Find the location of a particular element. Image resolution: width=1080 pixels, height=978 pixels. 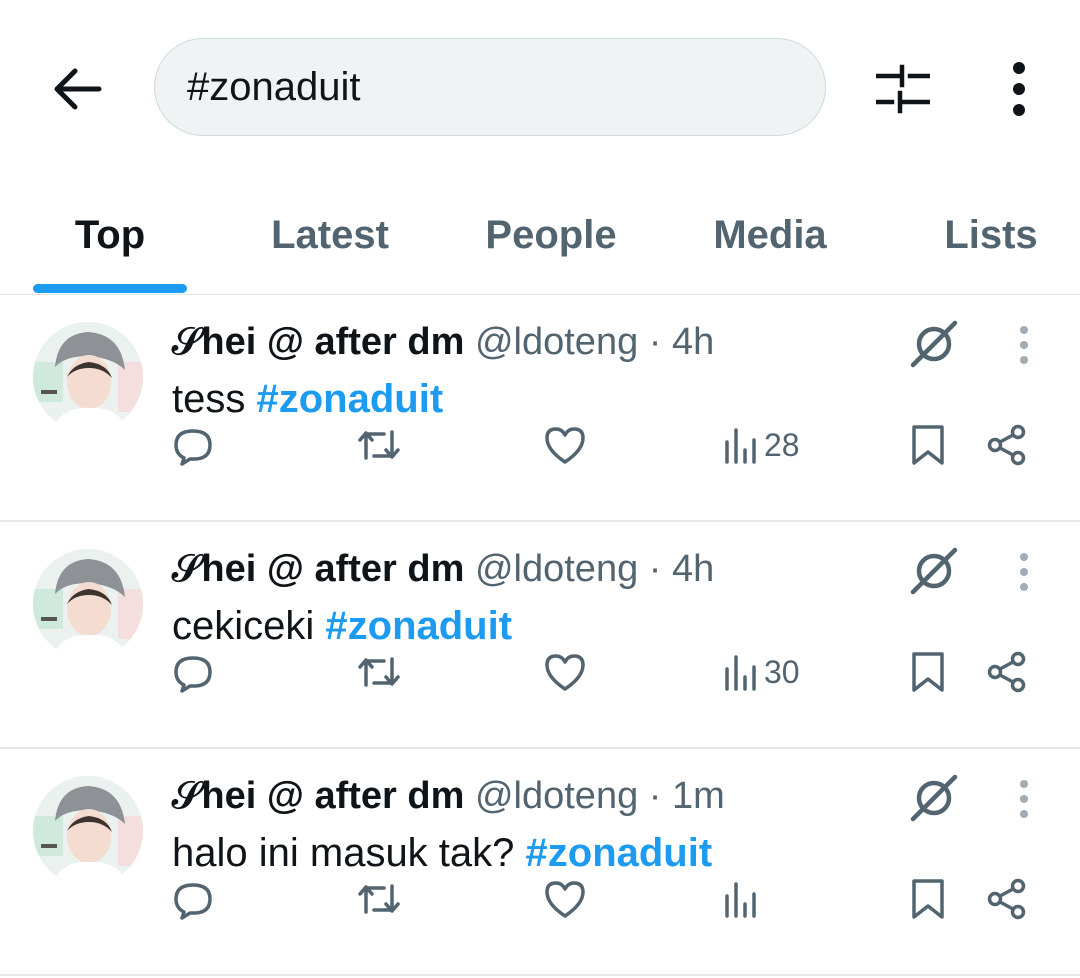

tweet-body: cekiceki is located at coordinates (249, 626).